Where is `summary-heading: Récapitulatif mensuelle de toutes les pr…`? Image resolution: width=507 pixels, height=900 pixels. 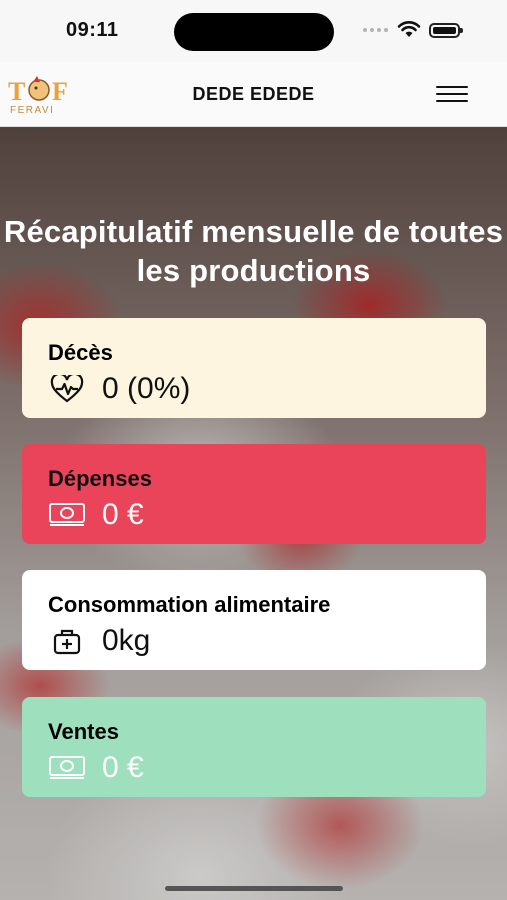
summary-heading: Récapitulatif mensuelle de toutes les pr… is located at coordinates (253, 251).